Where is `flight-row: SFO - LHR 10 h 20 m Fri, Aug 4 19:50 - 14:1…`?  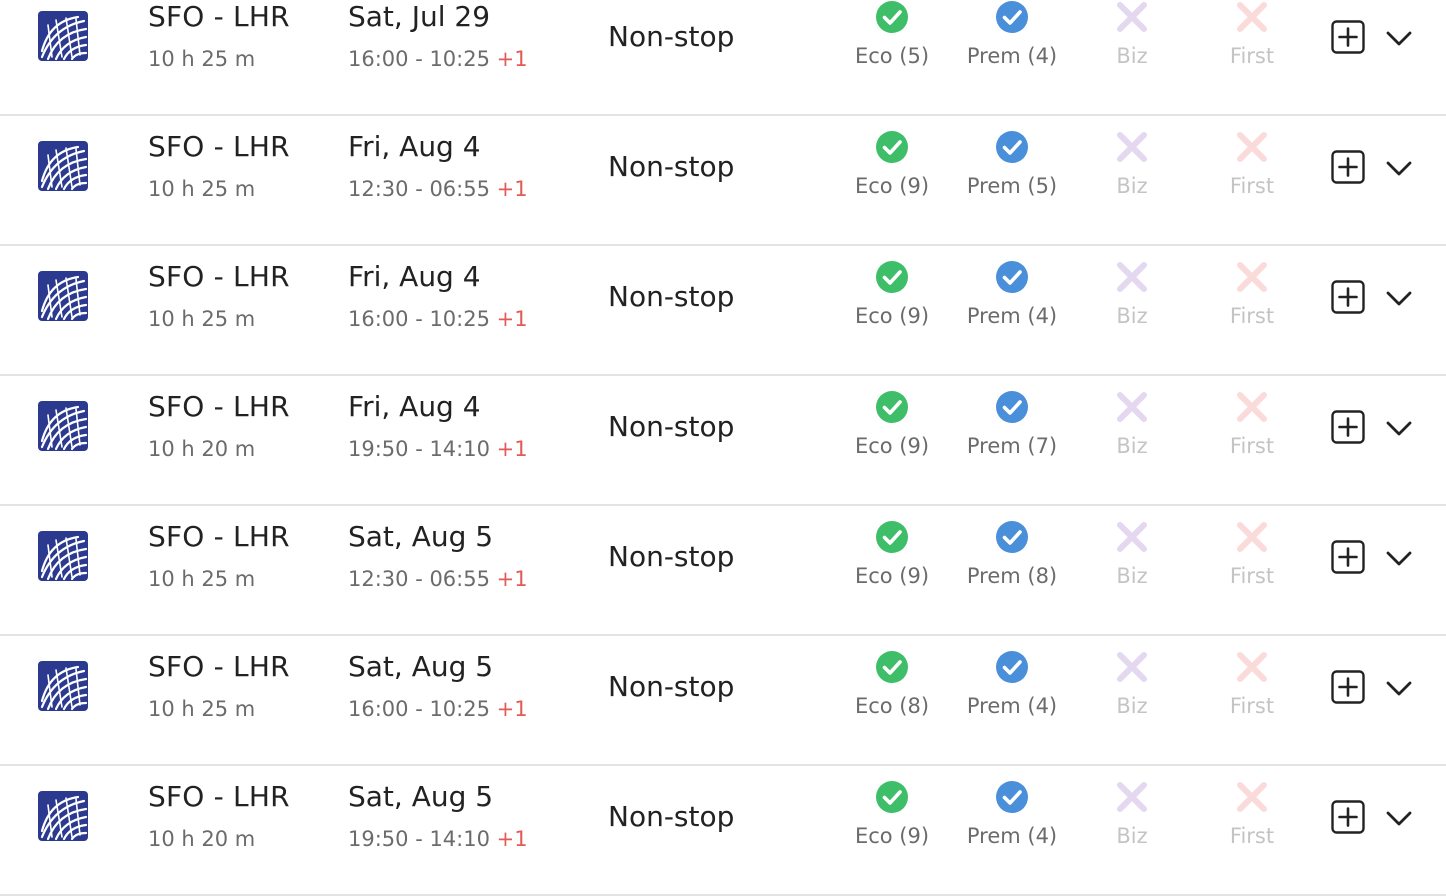 flight-row: SFO - LHR 10 h 20 m Fri, Aug 4 19:50 - 14:1… is located at coordinates (723, 441).